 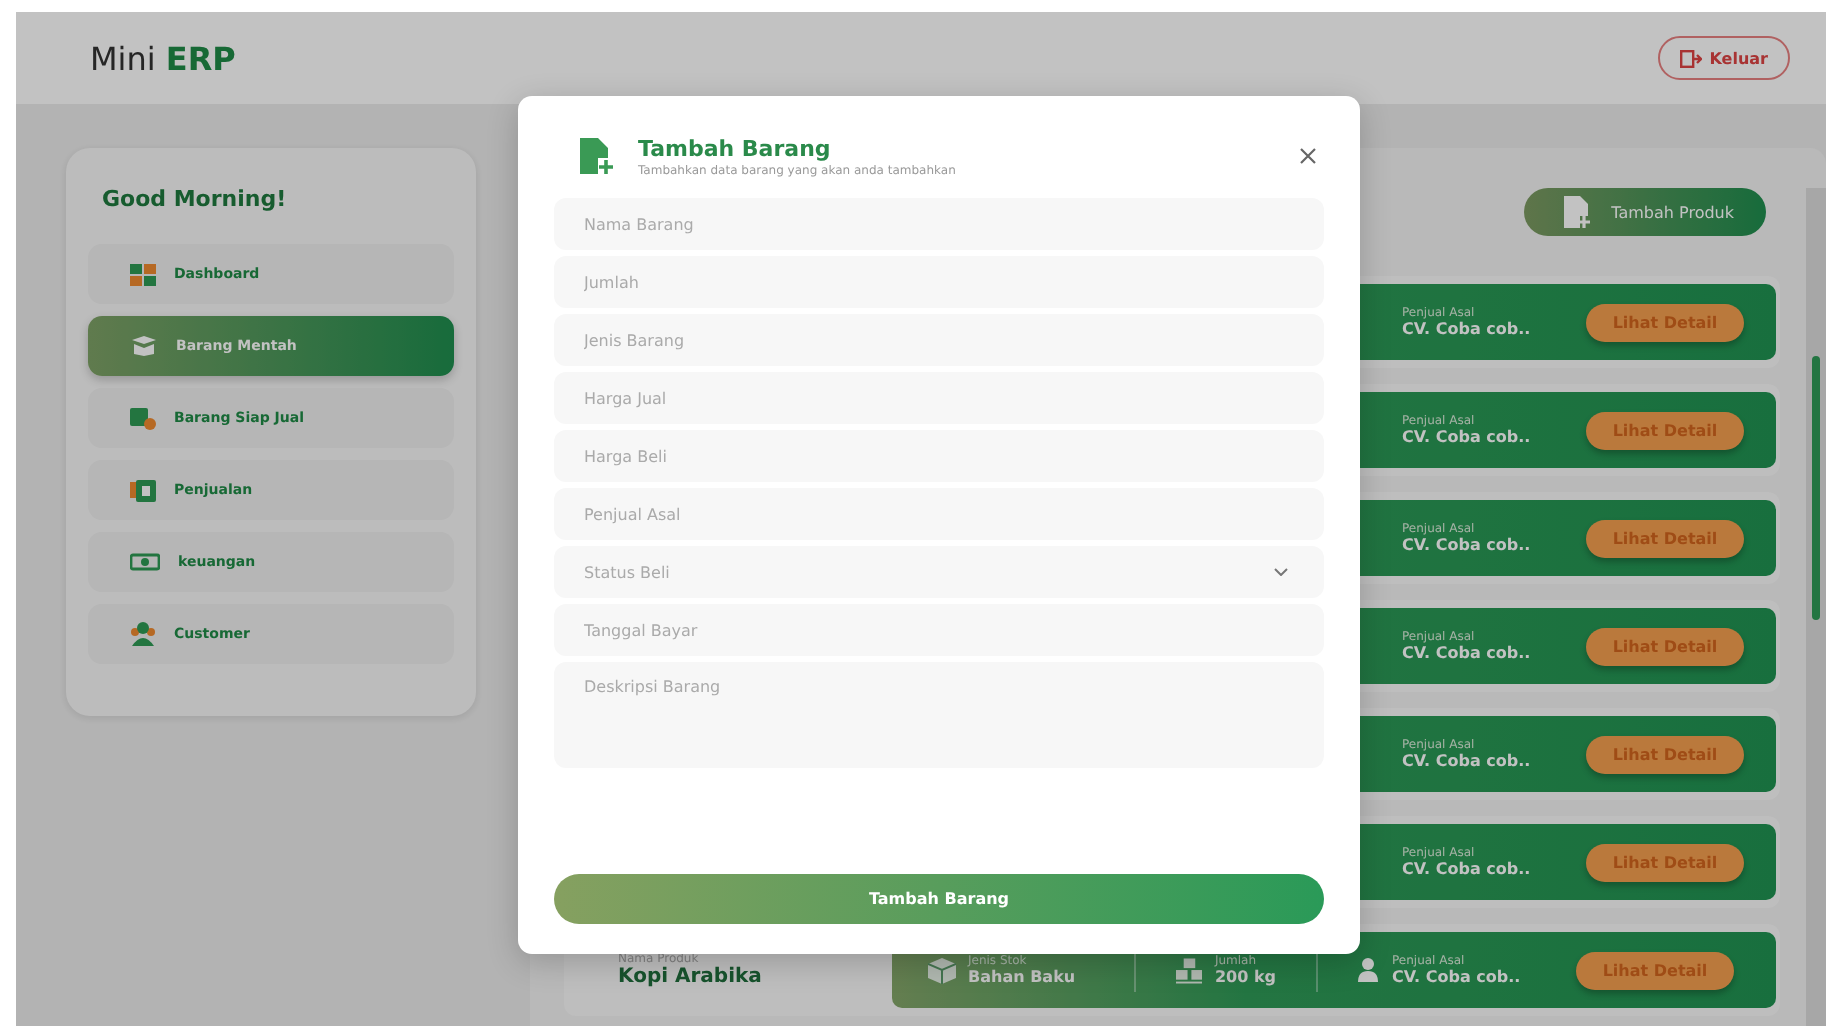 What do you see at coordinates (939, 398) in the screenshot?
I see `input-field: Harga Jual` at bounding box center [939, 398].